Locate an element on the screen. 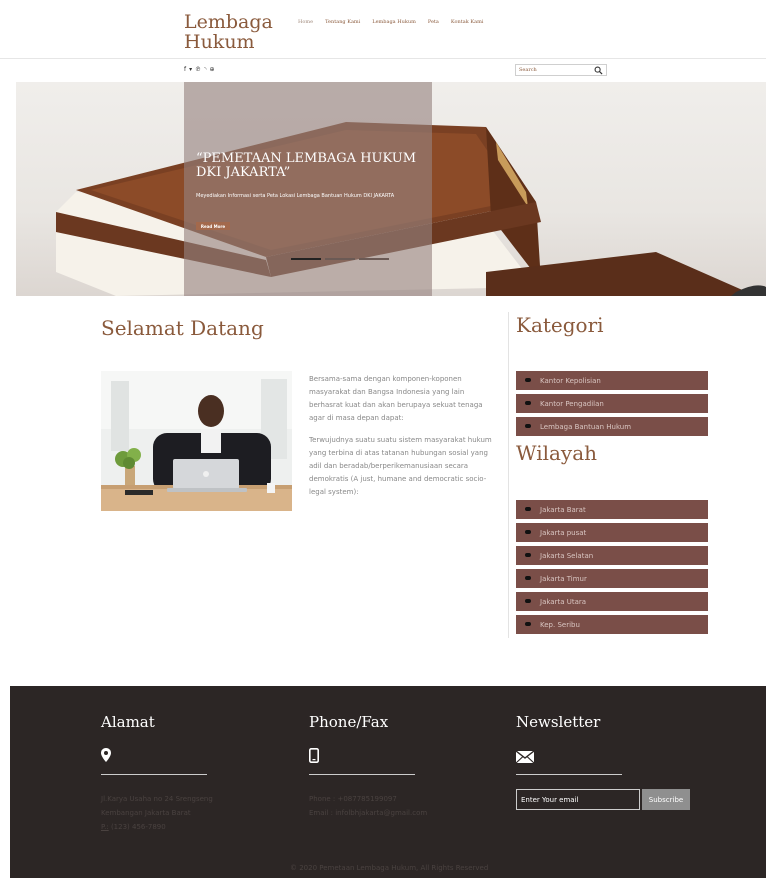  kategori-item-label: Lembaga Bantuan Hukum is located at coordinates (586, 426).